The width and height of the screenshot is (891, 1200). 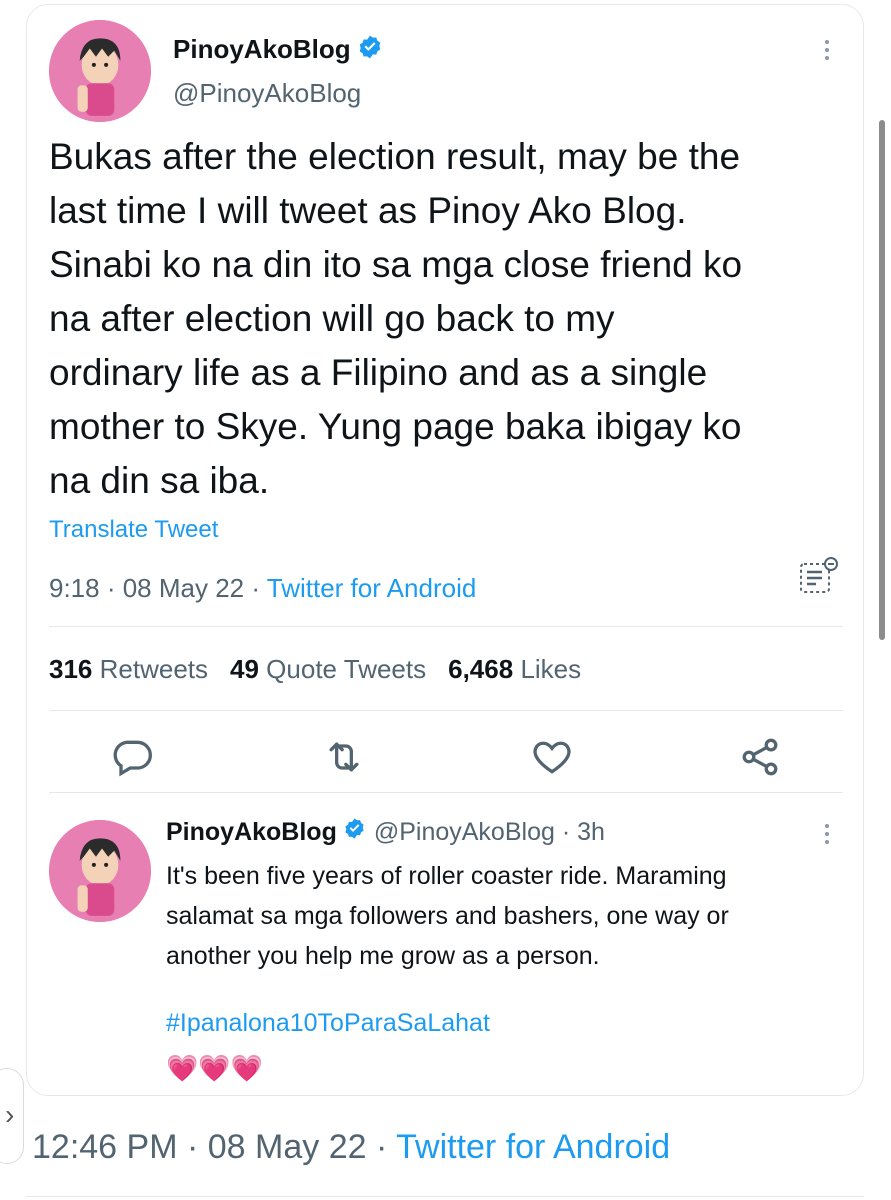 What do you see at coordinates (489, 832) in the screenshot?
I see `handle-and-time: @PinoyAkoBlog · 3h` at bounding box center [489, 832].